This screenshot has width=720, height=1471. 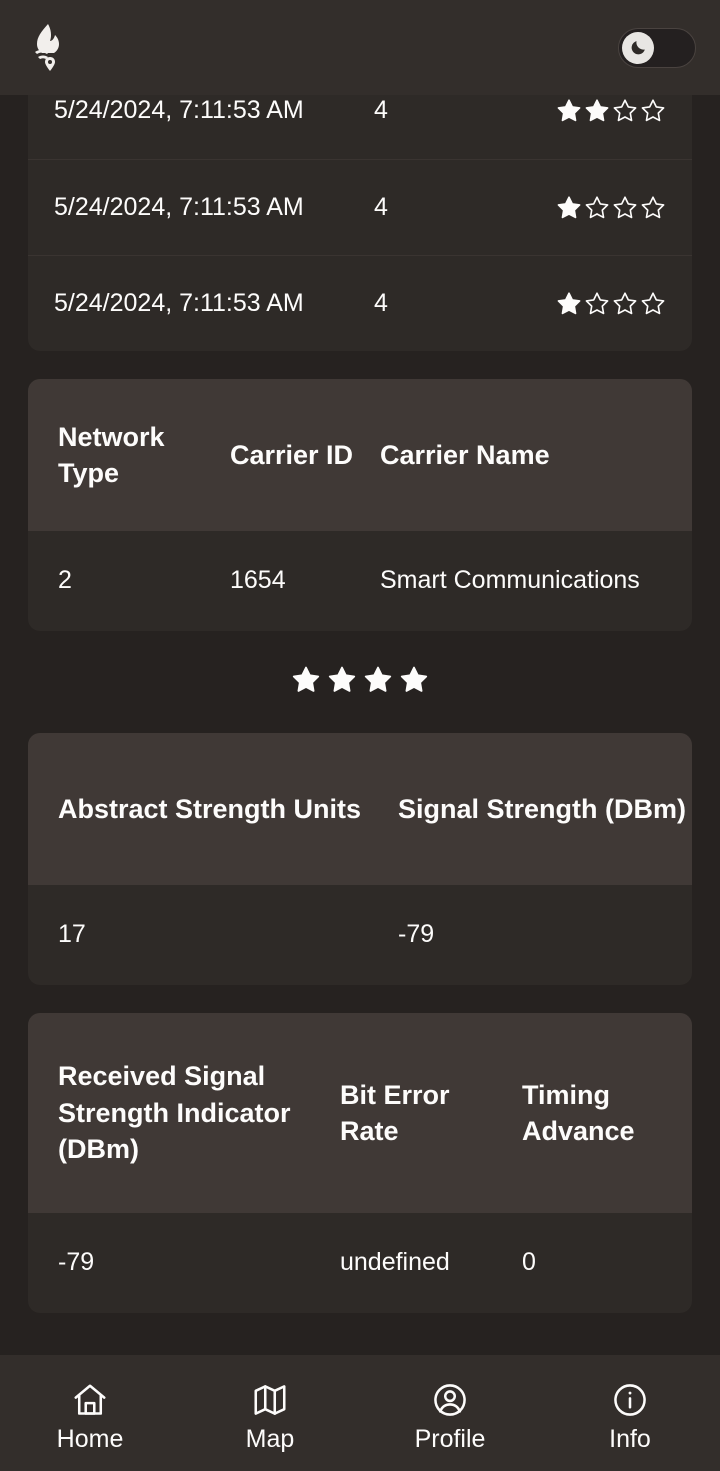 What do you see at coordinates (360, 47) in the screenshot?
I see `app-header` at bounding box center [360, 47].